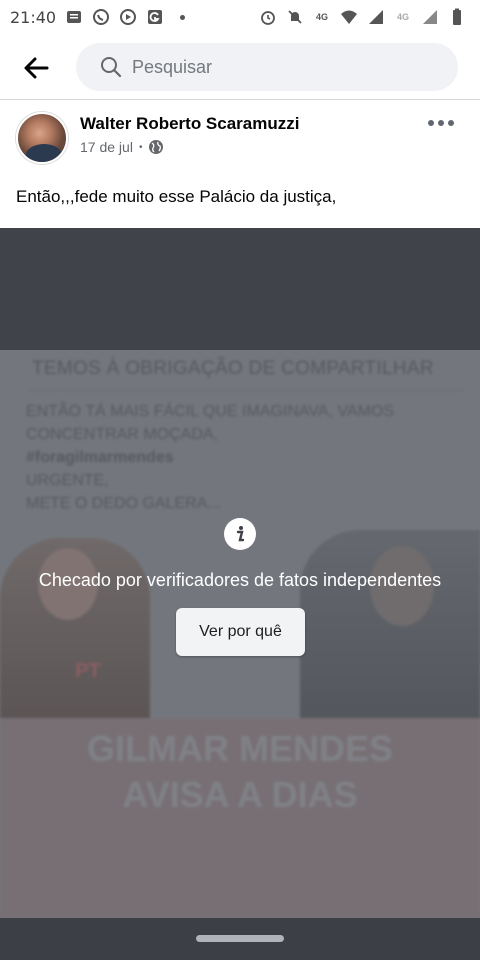 This screenshot has width=480, height=960. I want to click on status-right: 4G 4G, so click(362, 17).